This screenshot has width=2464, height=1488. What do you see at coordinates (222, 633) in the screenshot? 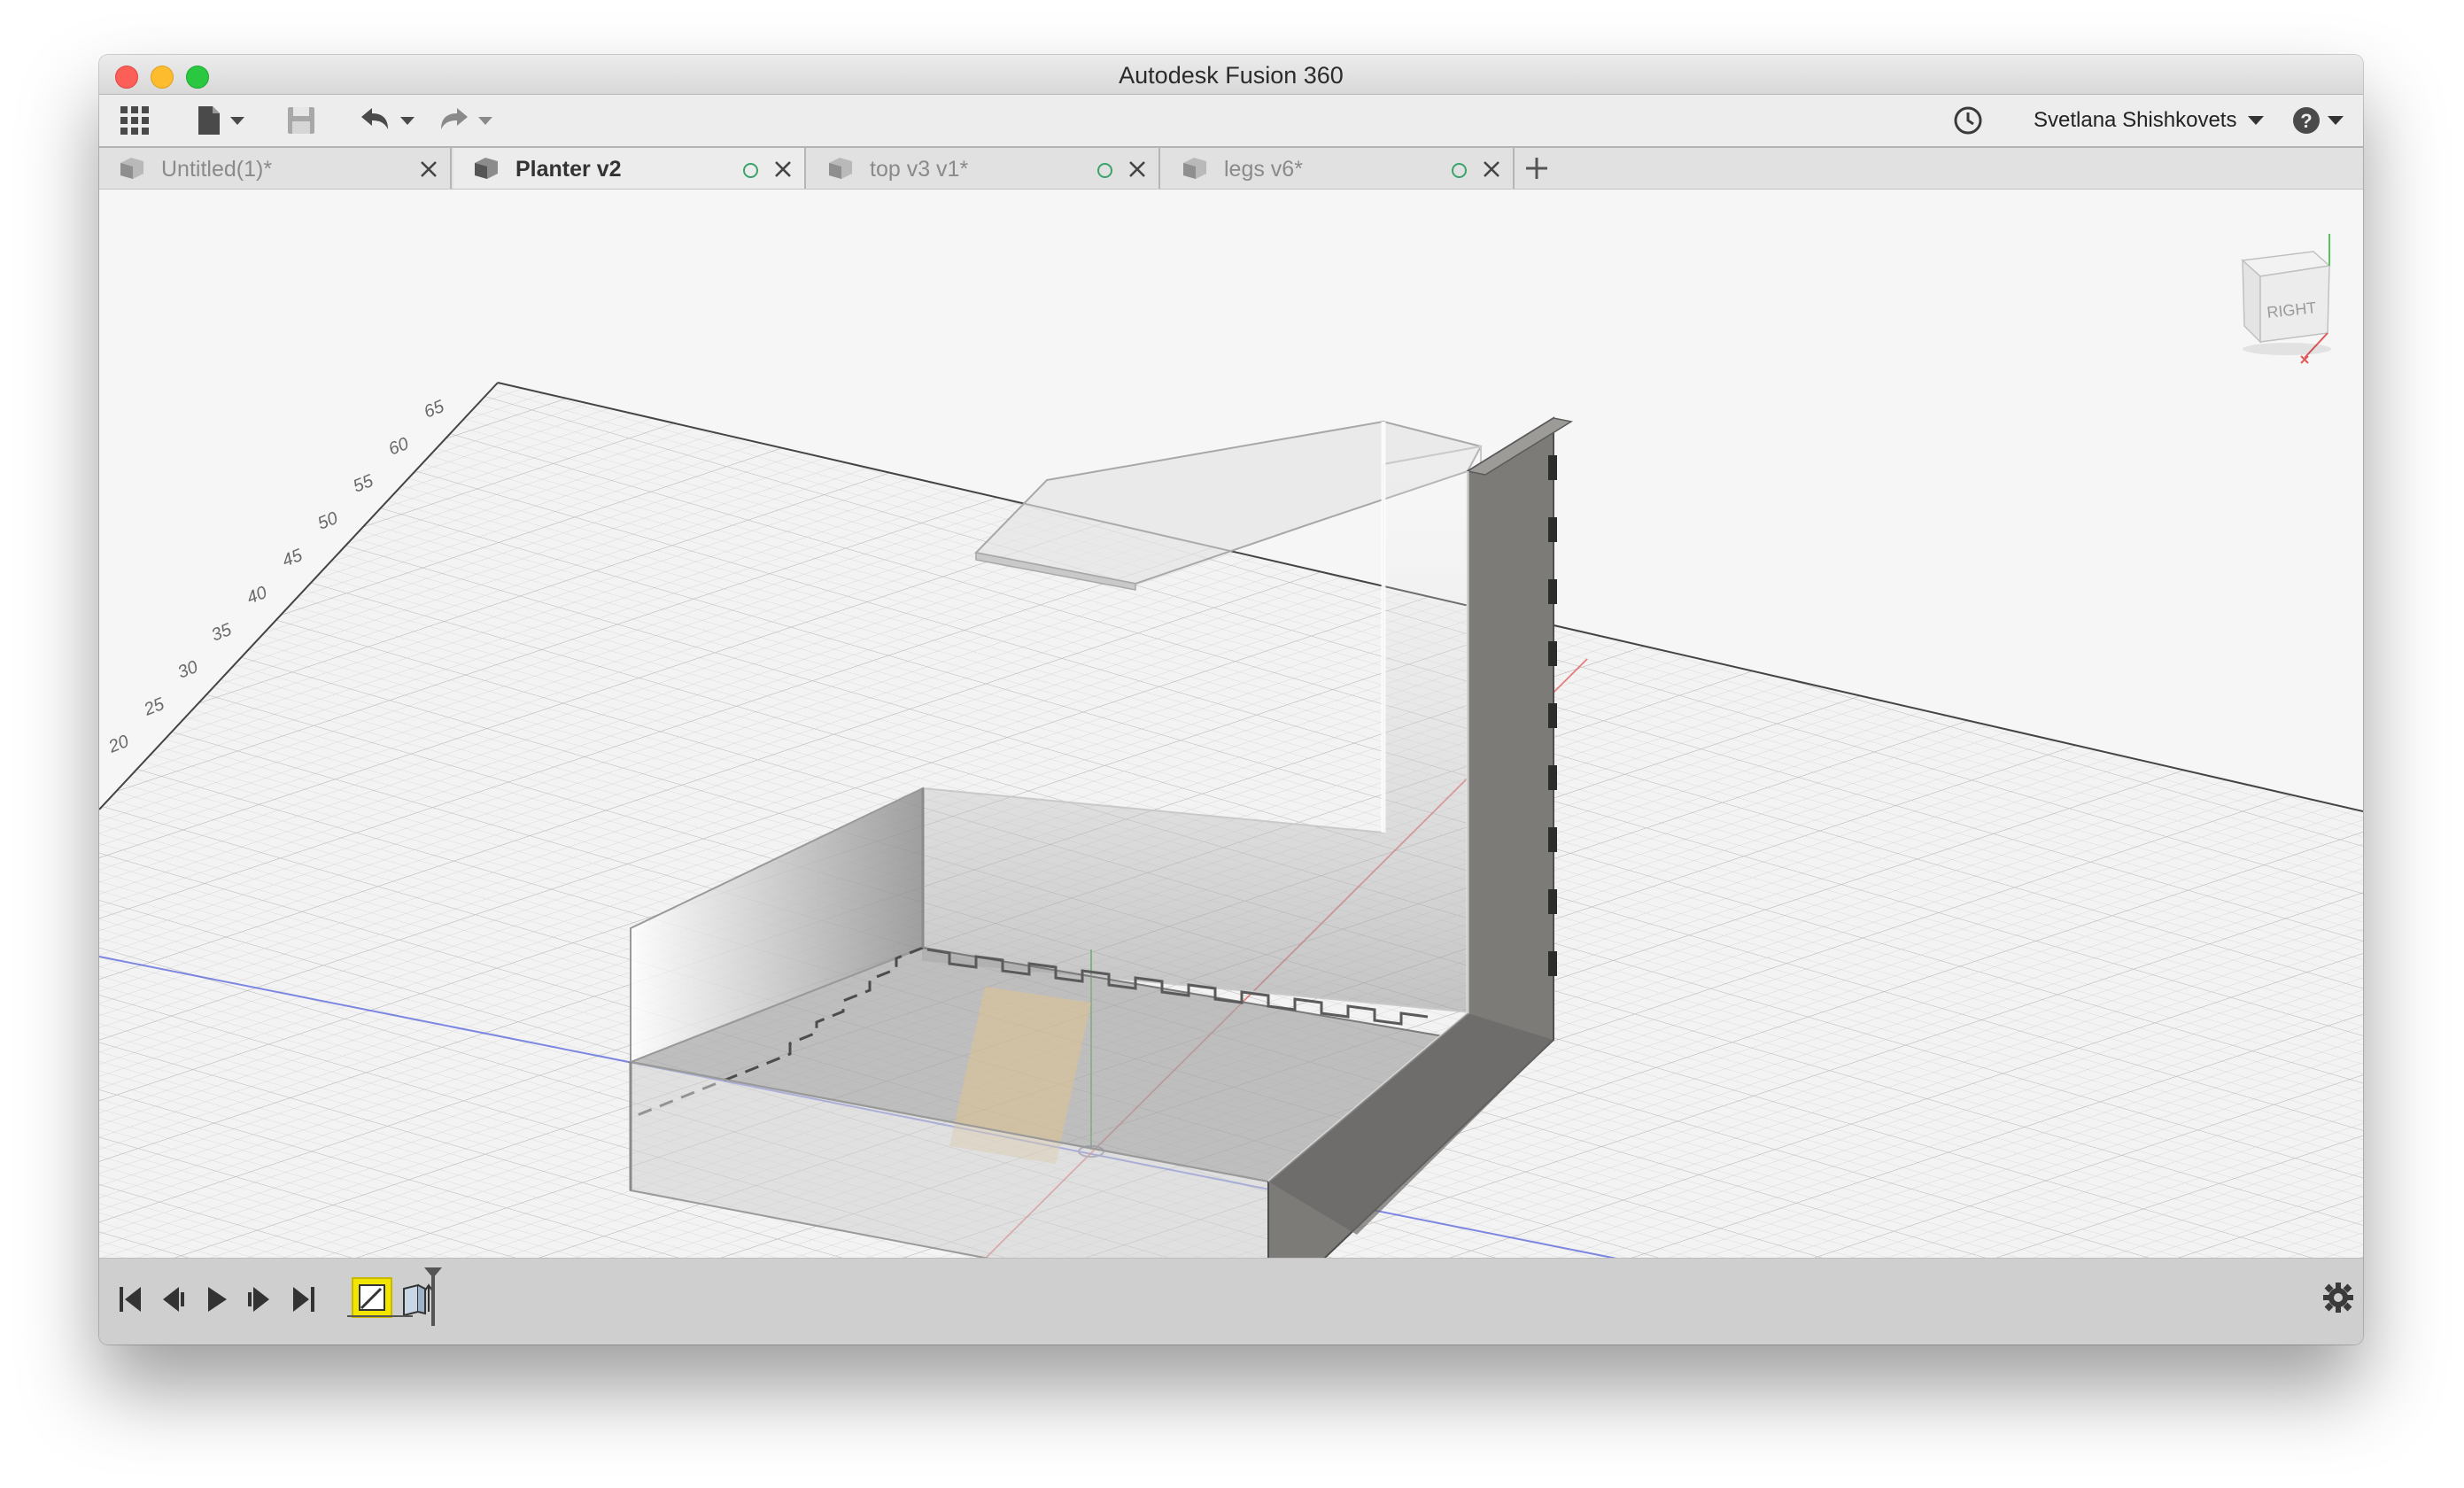
I see `grid-label: 35` at bounding box center [222, 633].